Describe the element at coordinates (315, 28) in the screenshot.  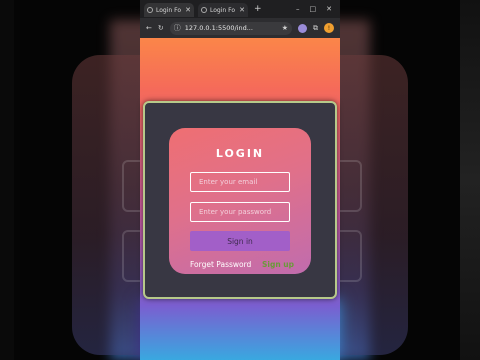
I see `extensions-puzzle-icon: ⧉` at that location.